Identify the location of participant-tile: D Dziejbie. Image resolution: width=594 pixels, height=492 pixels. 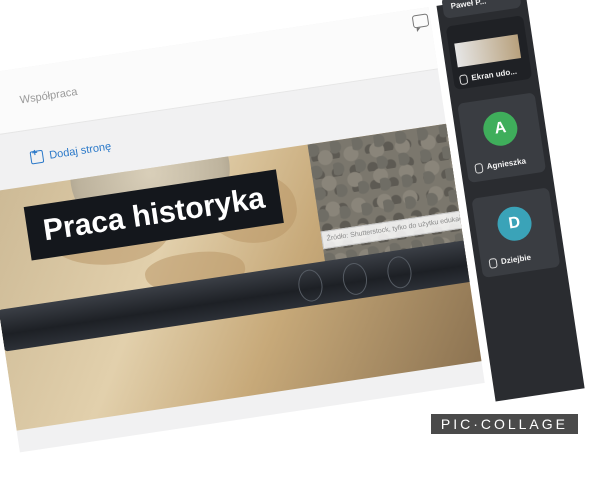
(516, 232).